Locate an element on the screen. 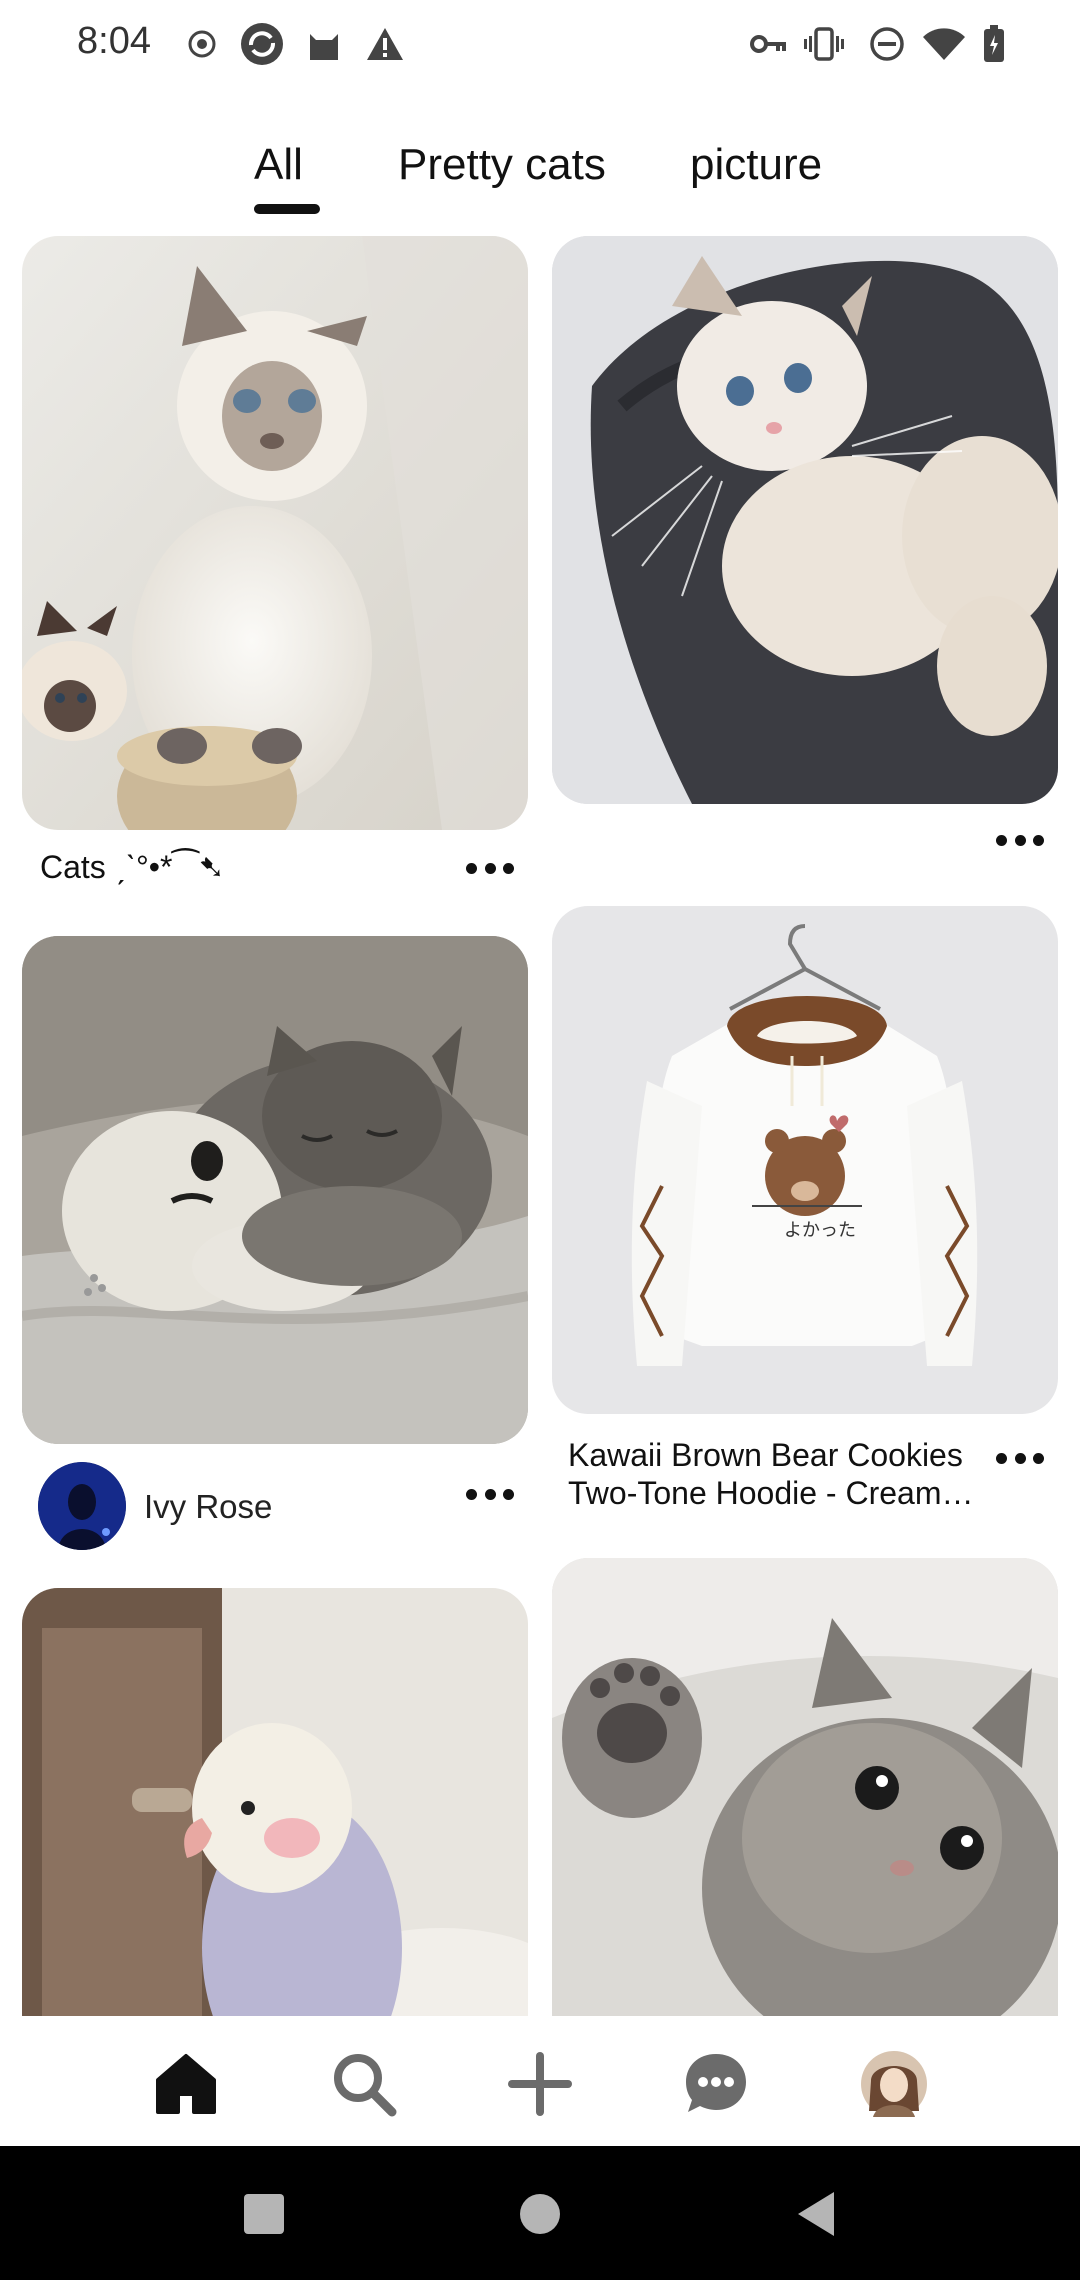 This screenshot has width=1080, height=2280. messages-icon is located at coordinates (716, 2084).